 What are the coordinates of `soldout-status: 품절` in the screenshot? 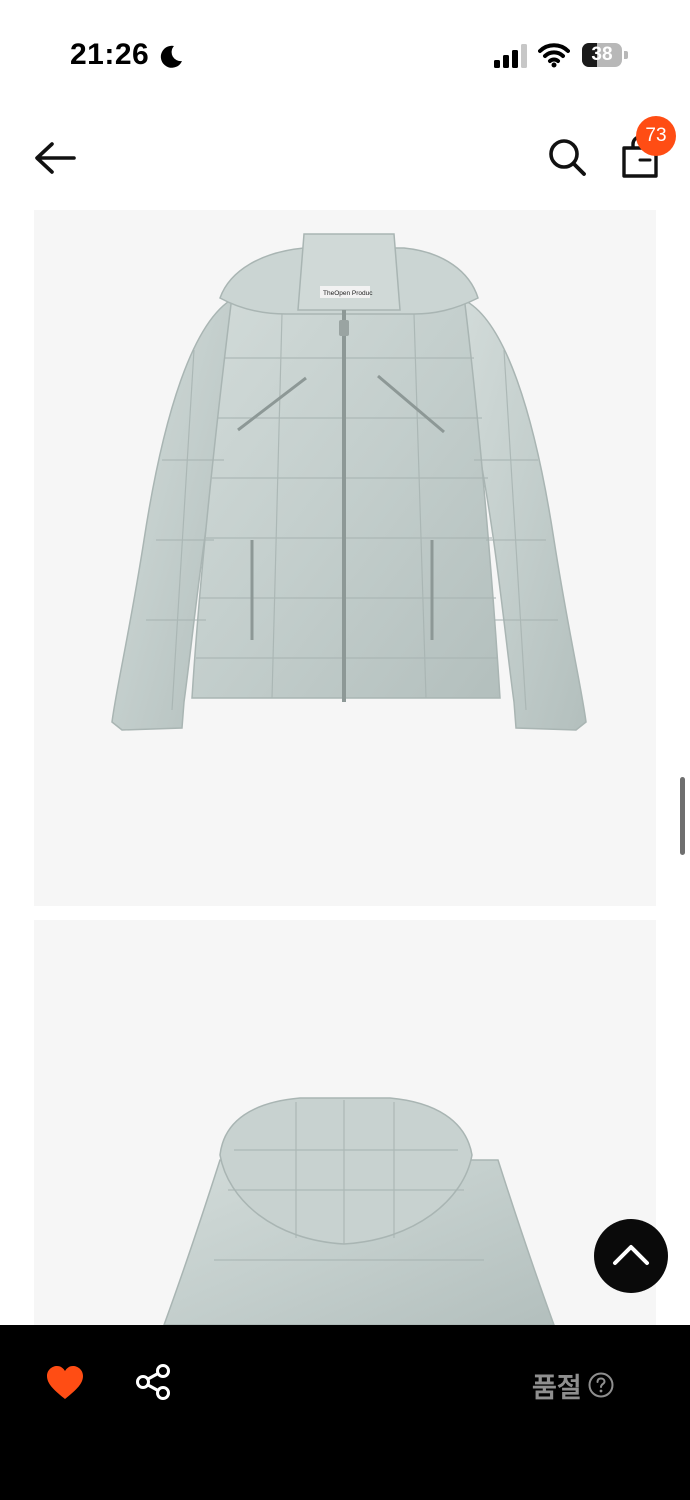 It's located at (573, 1385).